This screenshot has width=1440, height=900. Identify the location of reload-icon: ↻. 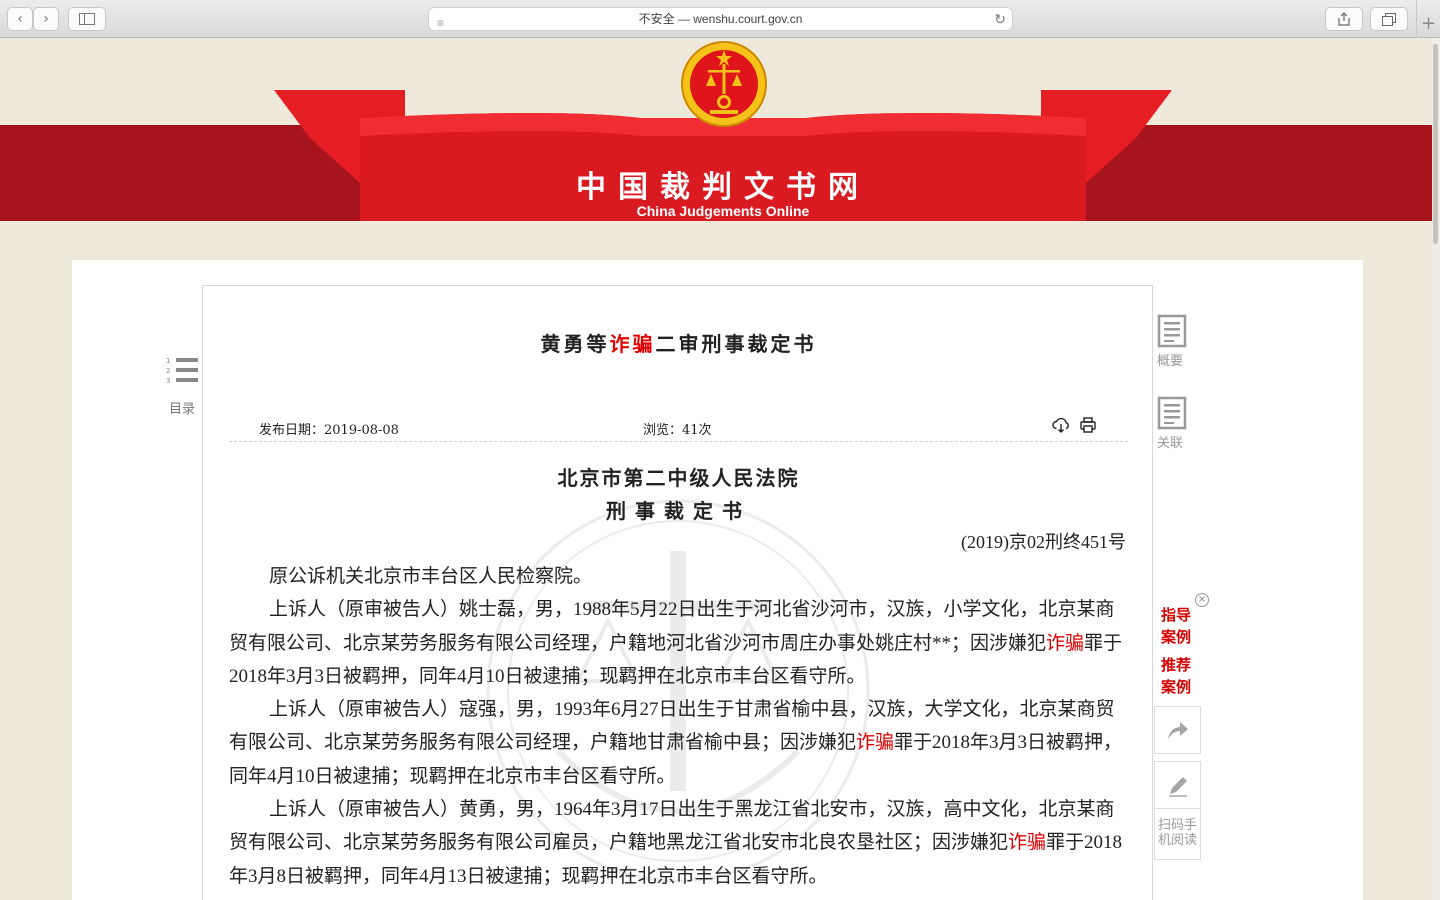
(1000, 19).